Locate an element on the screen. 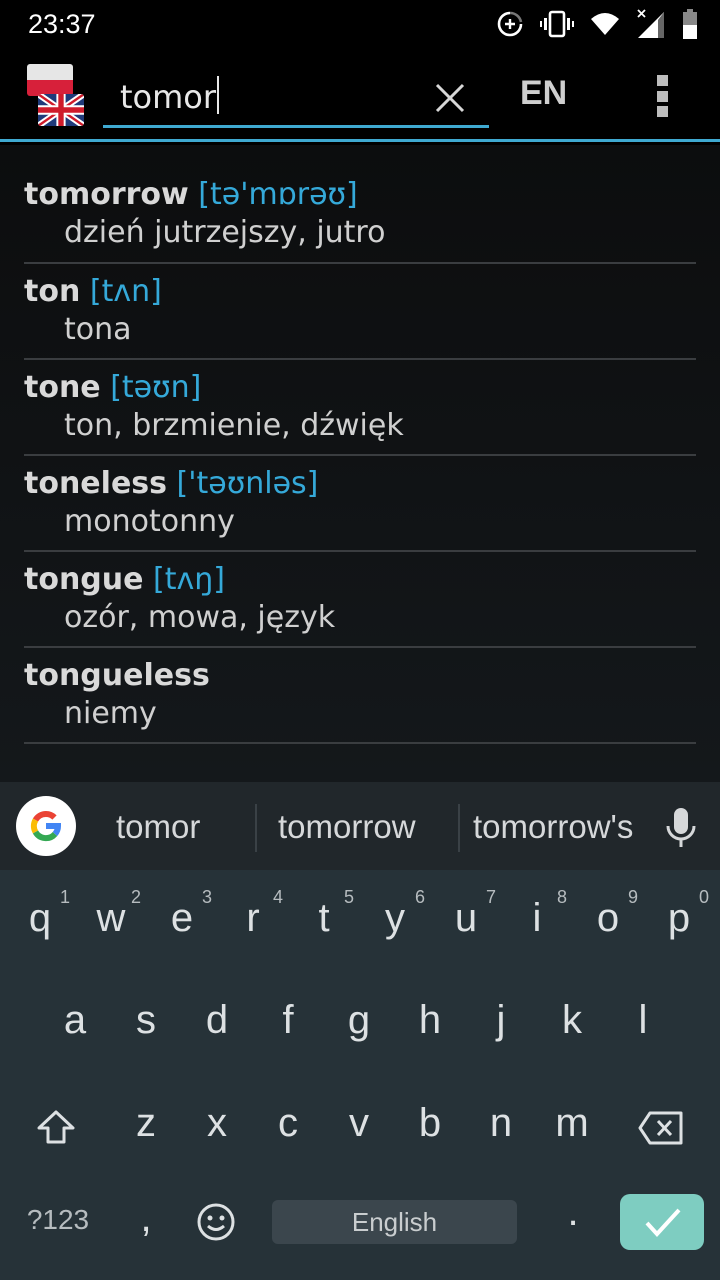  suggestion-3: tomorrow's is located at coordinates (553, 827).